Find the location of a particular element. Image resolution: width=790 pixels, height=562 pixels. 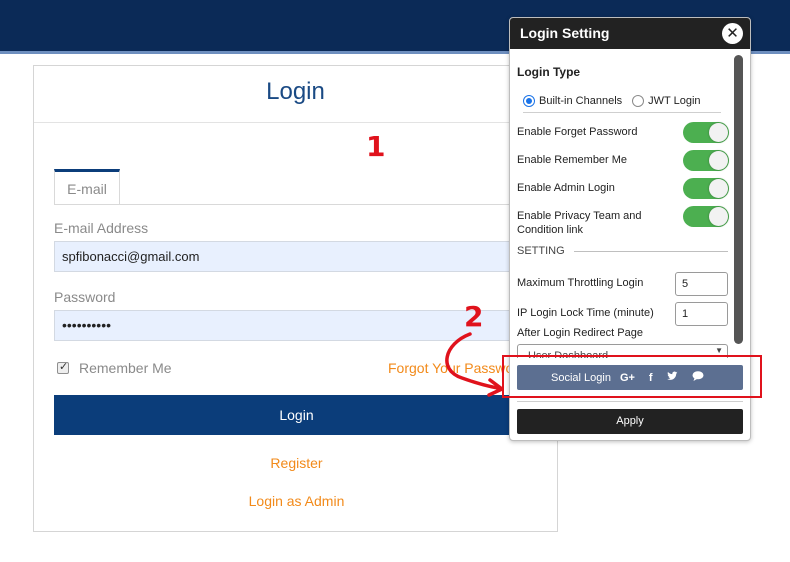

toggle-forget-password is located at coordinates (706, 132).